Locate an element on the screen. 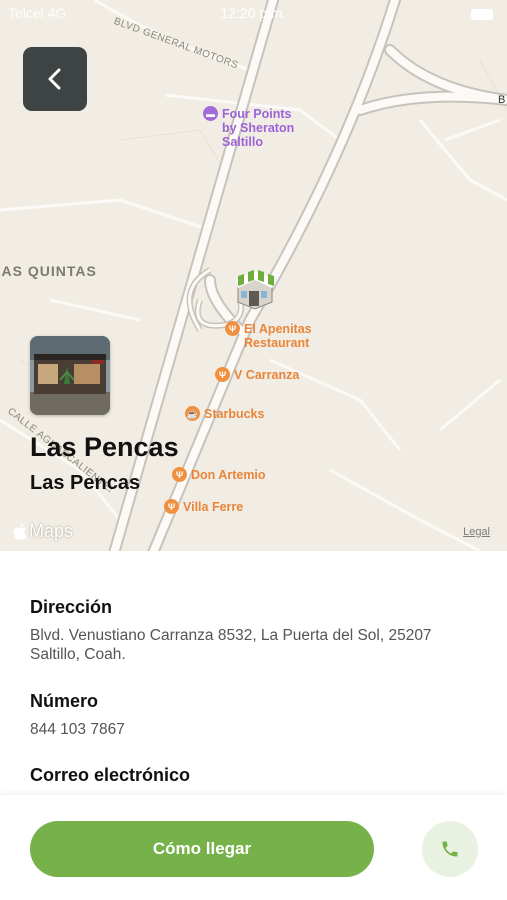  back-button is located at coordinates (55, 79).